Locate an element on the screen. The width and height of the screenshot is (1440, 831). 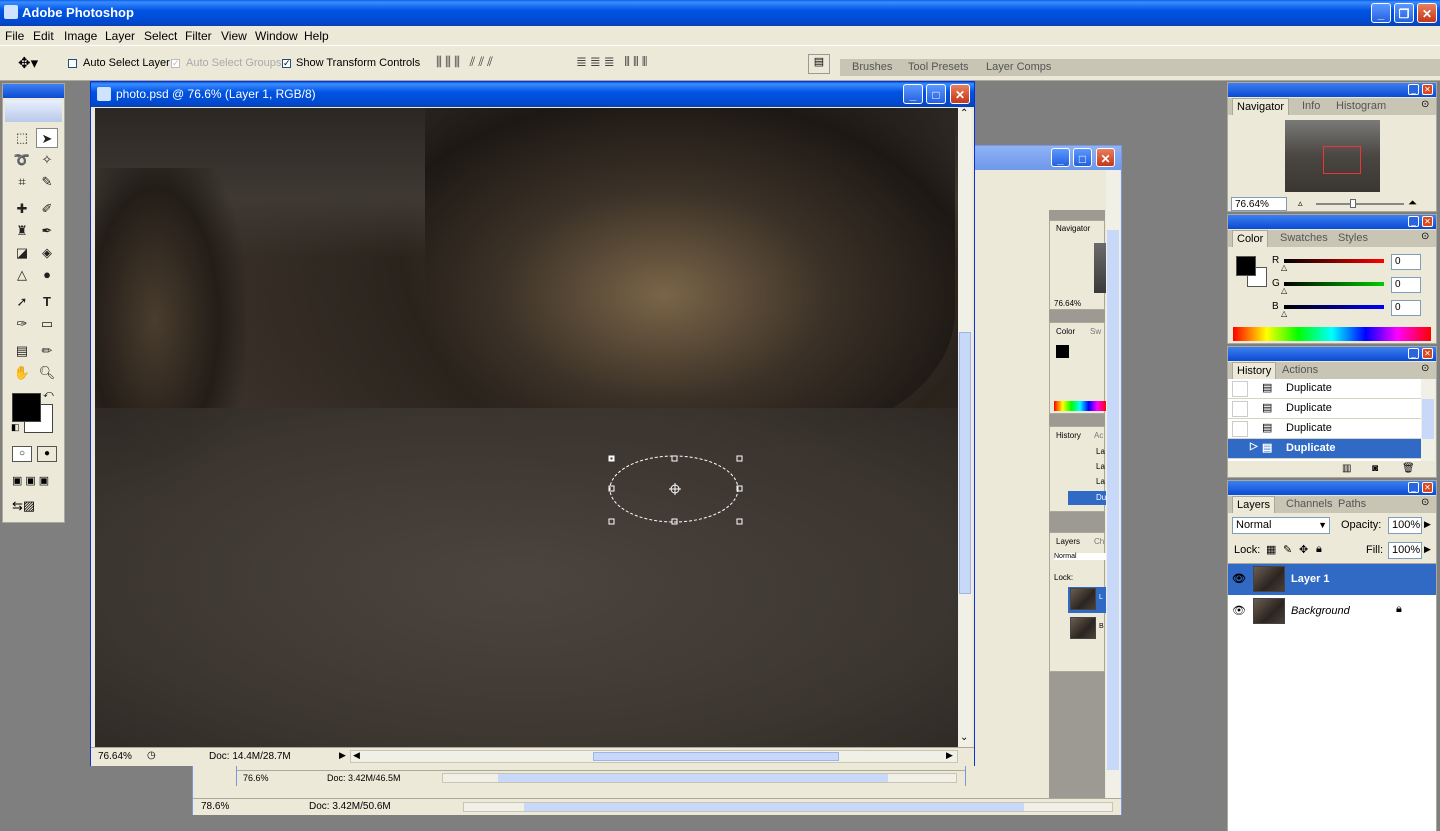
marquee-tool-icon: ⬚ is located at coordinates (22, 138).